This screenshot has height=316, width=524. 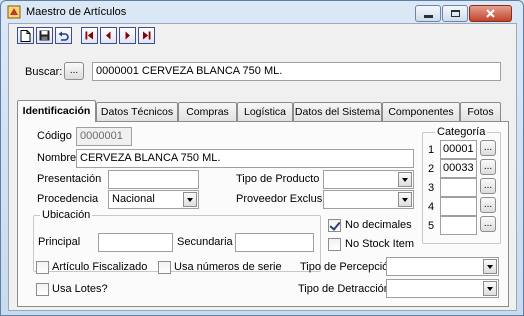 I want to click on save-icon, so click(x=44, y=35).